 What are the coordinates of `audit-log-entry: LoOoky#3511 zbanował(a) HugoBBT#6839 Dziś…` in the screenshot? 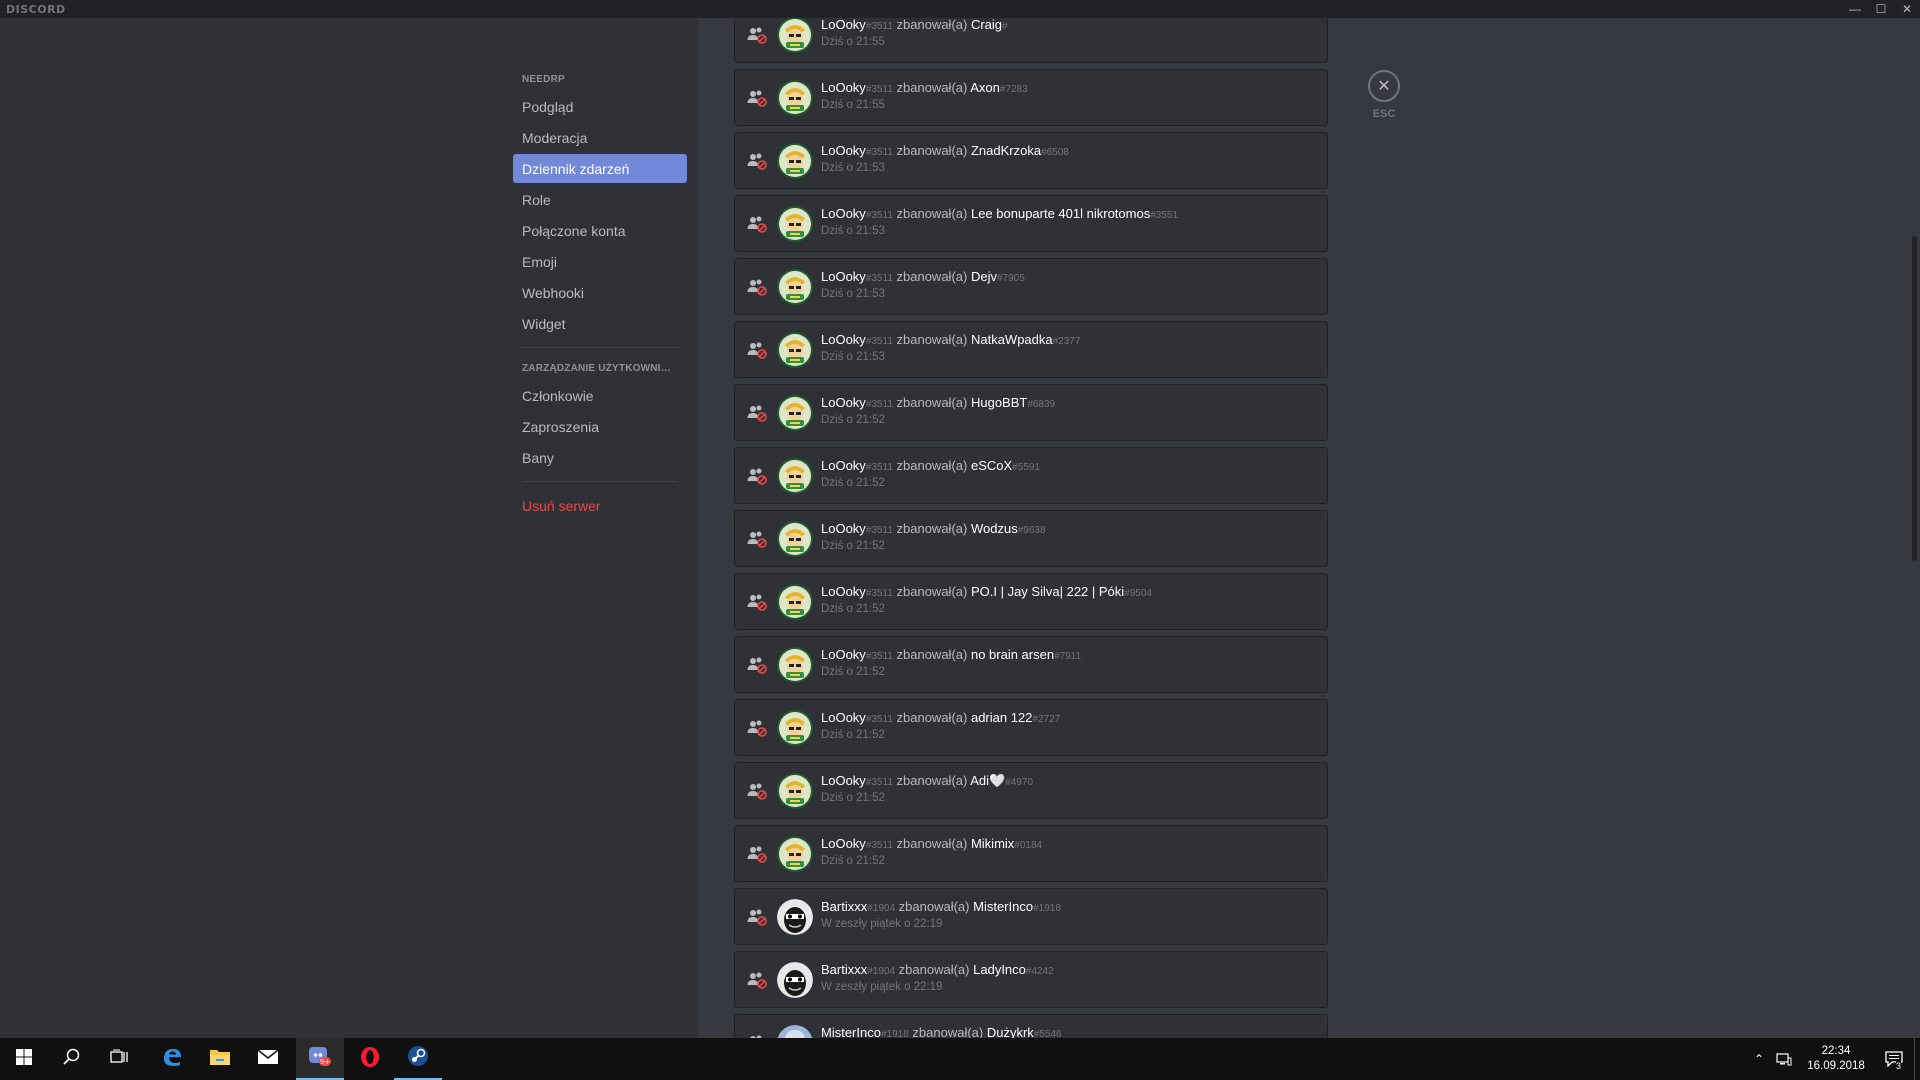 It's located at (1031, 412).